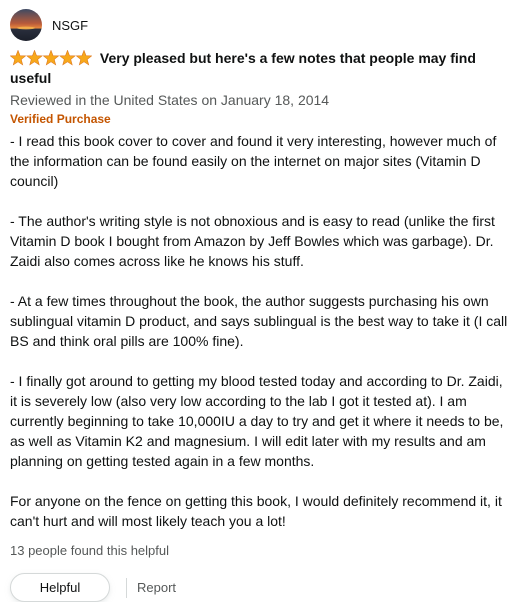 This screenshot has height=602, width=520. What do you see at coordinates (260, 587) in the screenshot?
I see `review-actions: Helpful Report` at bounding box center [260, 587].